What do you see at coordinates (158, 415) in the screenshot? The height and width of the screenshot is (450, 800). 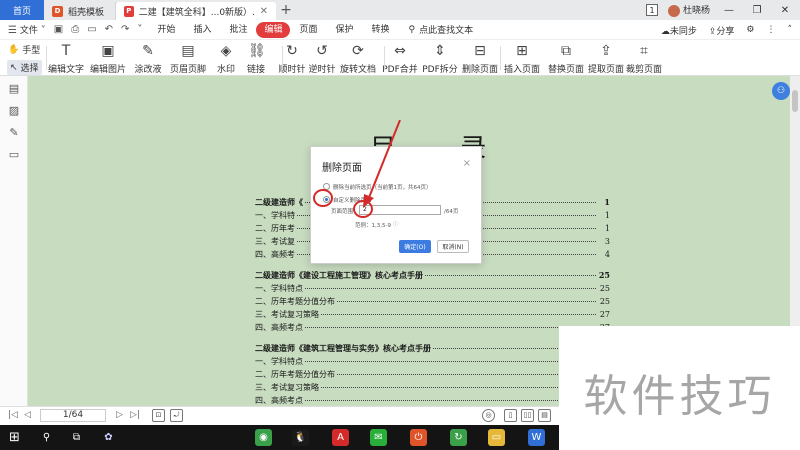 I see `fit-page-icon: ⊡` at bounding box center [158, 415].